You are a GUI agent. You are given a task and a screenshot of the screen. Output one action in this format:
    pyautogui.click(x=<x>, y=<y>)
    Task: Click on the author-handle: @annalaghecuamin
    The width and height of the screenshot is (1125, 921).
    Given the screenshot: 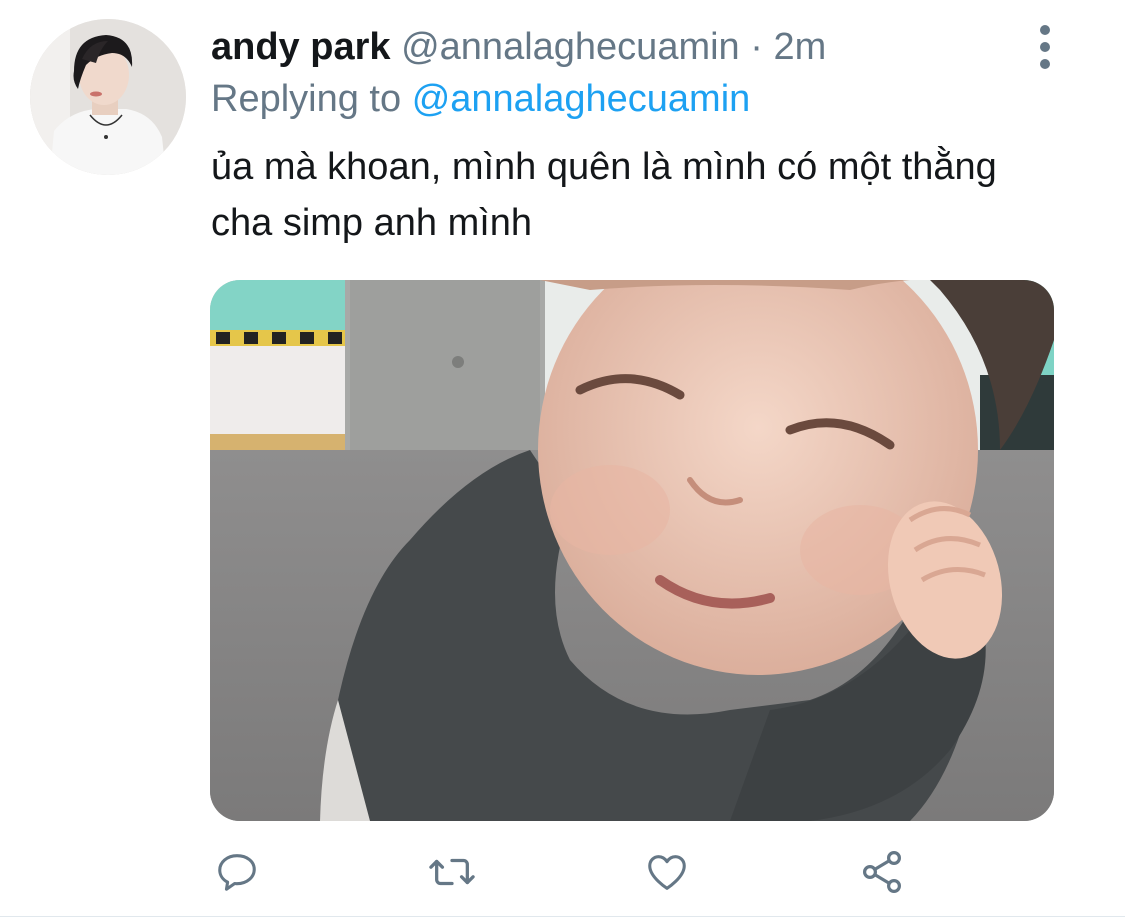 What is the action you would take?
    pyautogui.click(x=570, y=47)
    